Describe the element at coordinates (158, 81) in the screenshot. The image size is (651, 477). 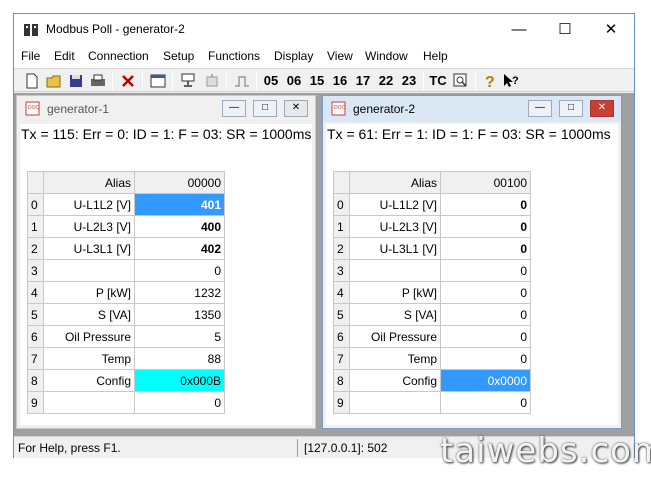
I see `window-icon` at that location.